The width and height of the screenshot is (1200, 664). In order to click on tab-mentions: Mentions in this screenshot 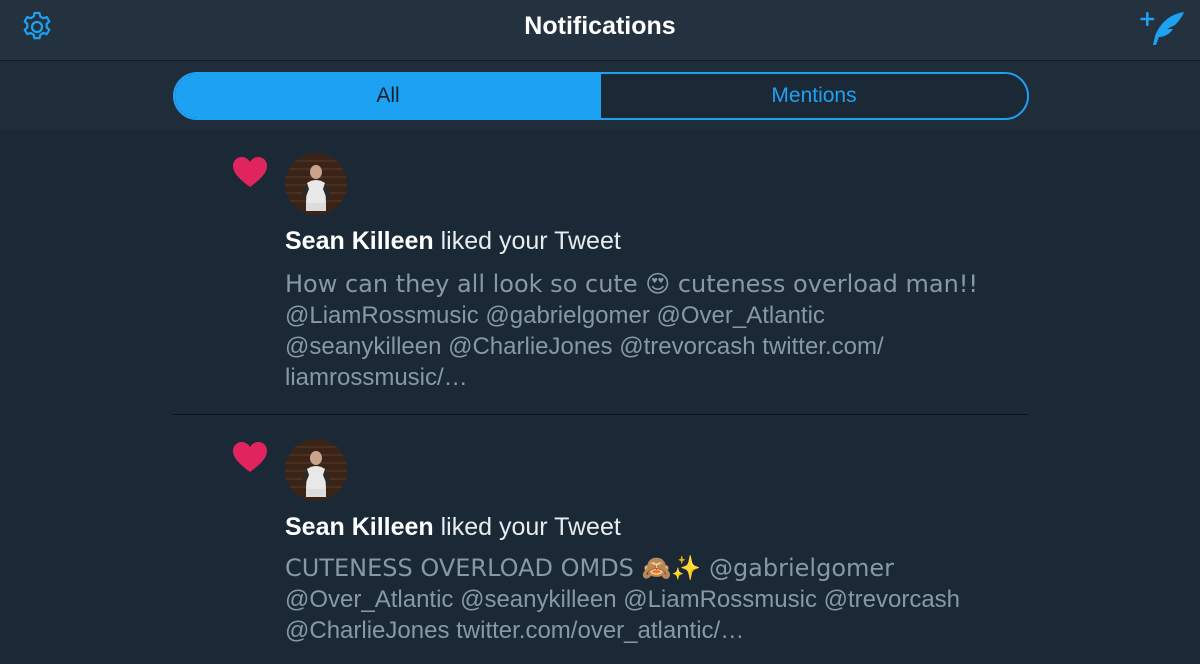, I will do `click(814, 96)`.